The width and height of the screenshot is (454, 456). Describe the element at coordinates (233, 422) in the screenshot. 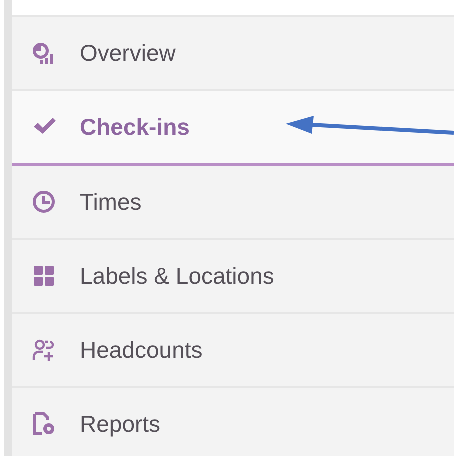

I see `menu-item: Reports` at that location.